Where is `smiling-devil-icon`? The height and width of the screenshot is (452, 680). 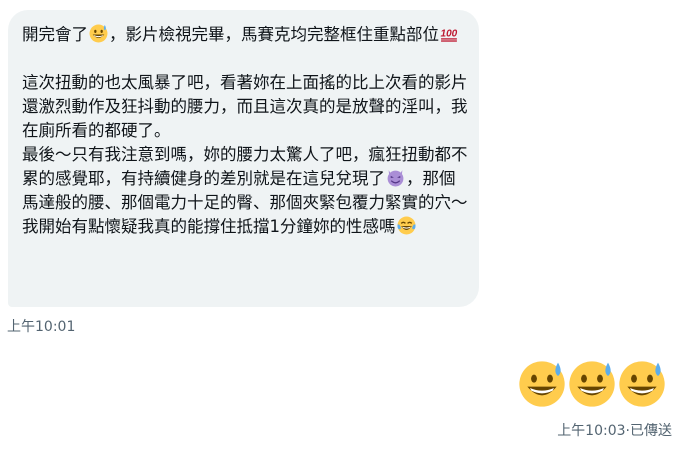
smiling-devil-icon is located at coordinates (395, 178).